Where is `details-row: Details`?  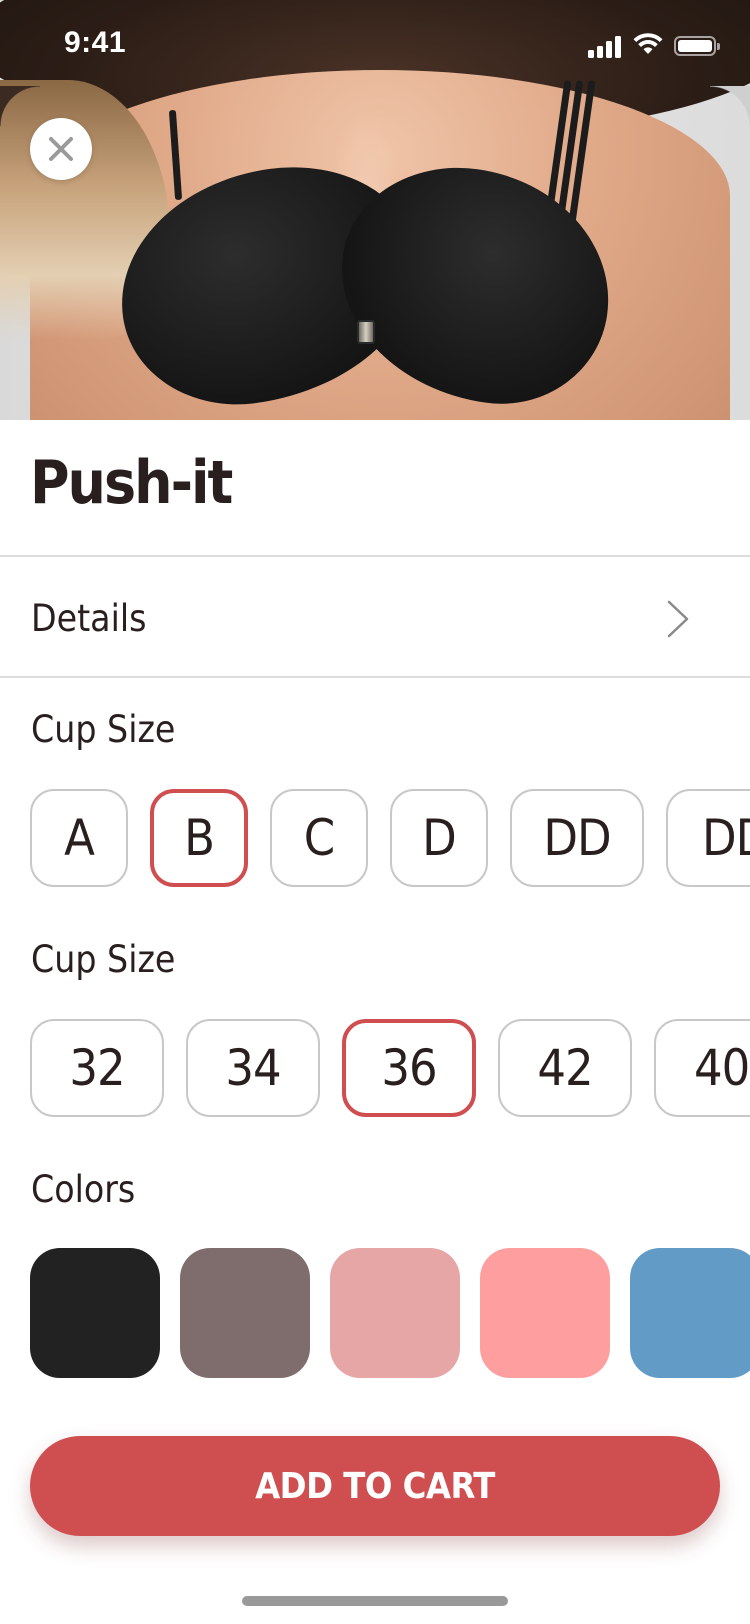
details-row: Details is located at coordinates (375, 616).